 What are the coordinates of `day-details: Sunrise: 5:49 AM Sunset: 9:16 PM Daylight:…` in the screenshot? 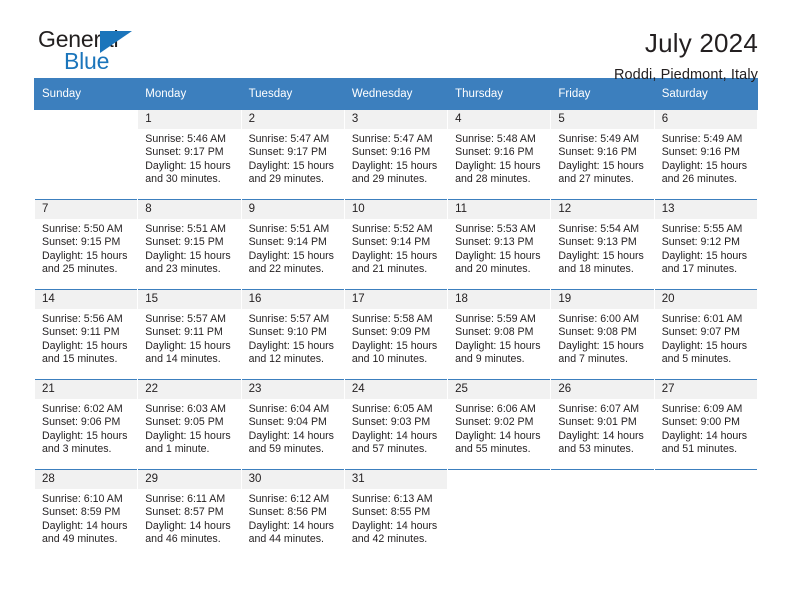 It's located at (706, 158).